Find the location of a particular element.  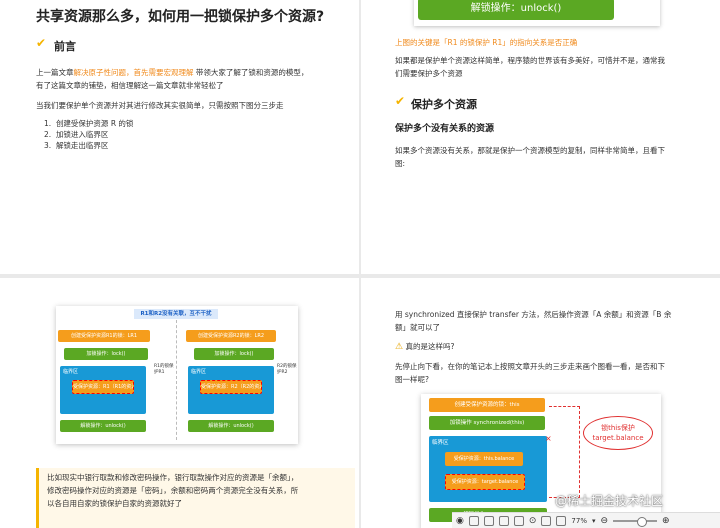

zoom-level: 77% is located at coordinates (579, 520).